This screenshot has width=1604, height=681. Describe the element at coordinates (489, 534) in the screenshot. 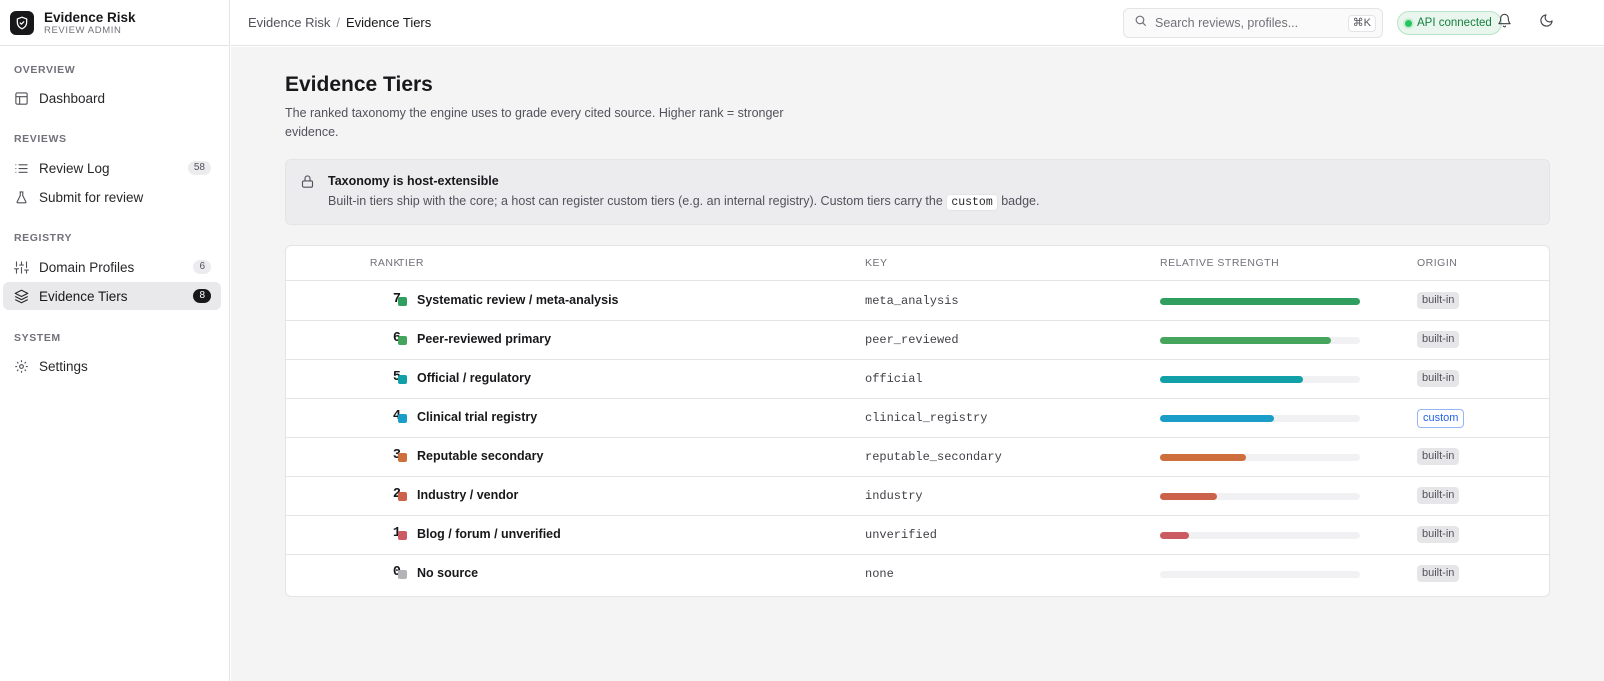

I see `tier-name-cell: Blog / forum / unverified` at that location.